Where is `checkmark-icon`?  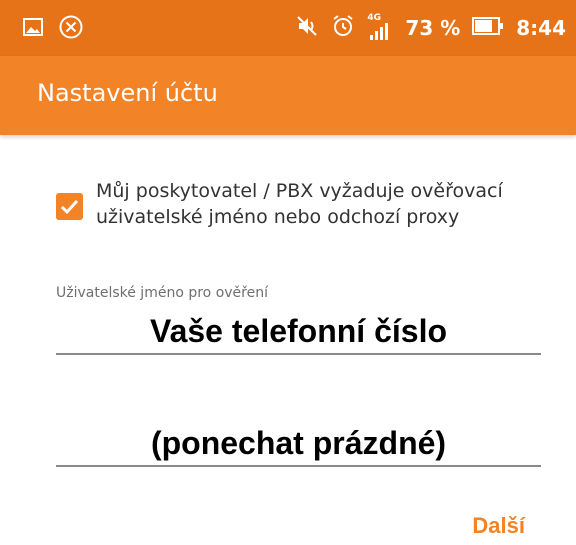
checkmark-icon is located at coordinates (69, 207).